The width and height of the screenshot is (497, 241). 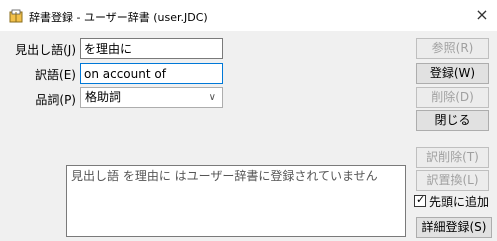 What do you see at coordinates (55, 100) in the screenshot?
I see `part-of-speech-label: 品詞(P)` at bounding box center [55, 100].